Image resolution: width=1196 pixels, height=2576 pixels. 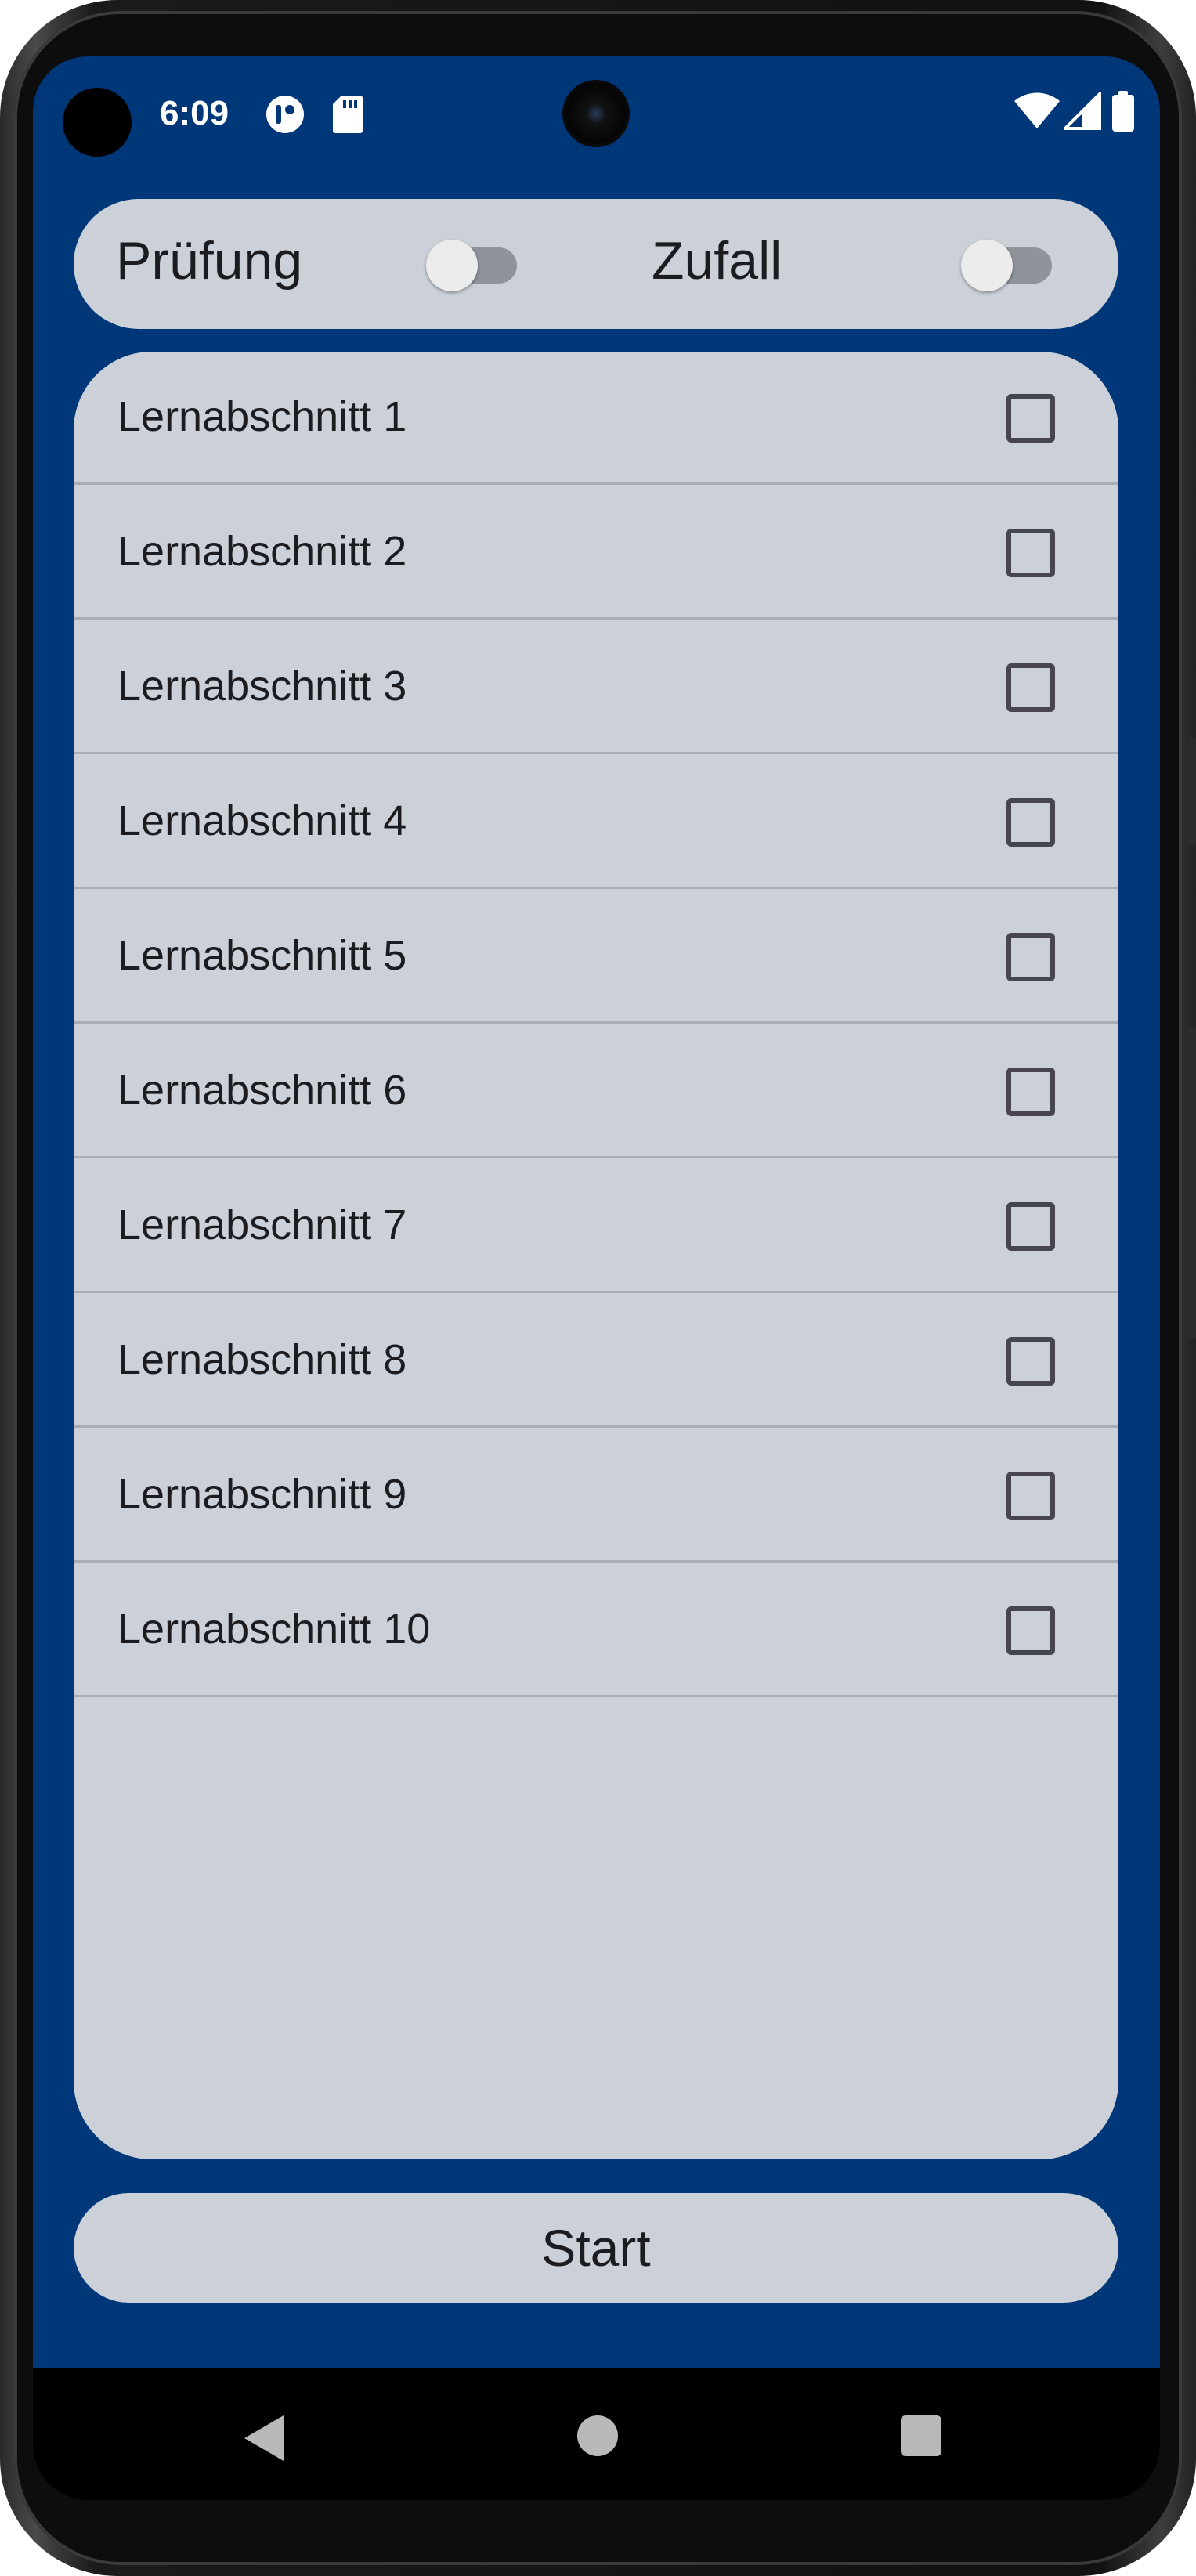 I want to click on home-icon, so click(x=597, y=2435).